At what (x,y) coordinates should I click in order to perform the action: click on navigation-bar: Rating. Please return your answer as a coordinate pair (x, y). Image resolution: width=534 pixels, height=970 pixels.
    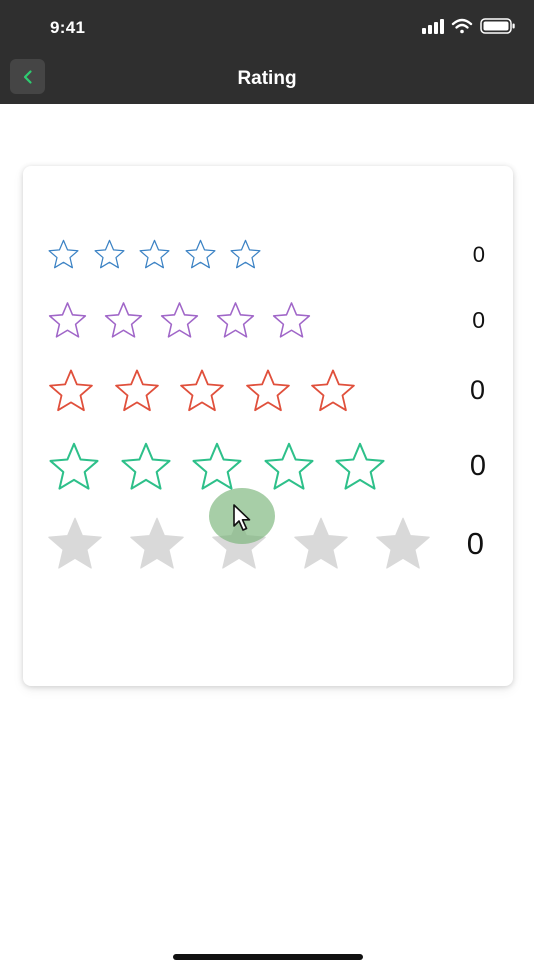
    Looking at the image, I should click on (267, 80).